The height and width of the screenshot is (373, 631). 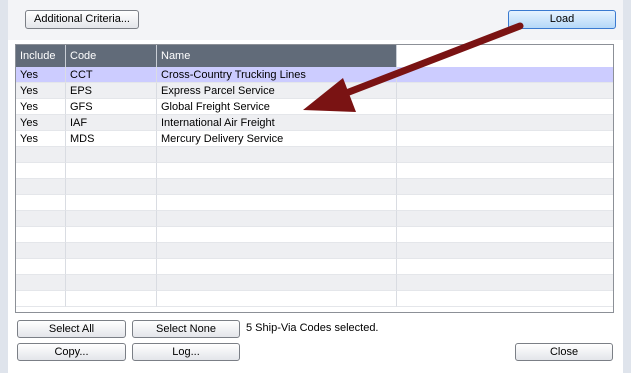 What do you see at coordinates (277, 123) in the screenshot?
I see `cell-name: International Air Freight` at bounding box center [277, 123].